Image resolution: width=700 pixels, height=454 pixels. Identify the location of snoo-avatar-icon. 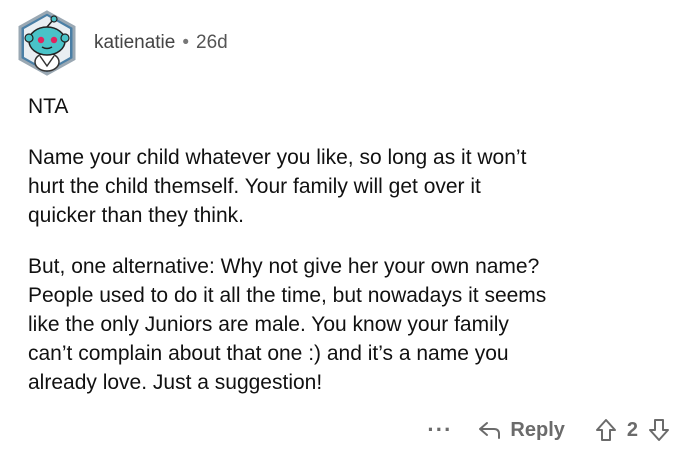
(47, 43).